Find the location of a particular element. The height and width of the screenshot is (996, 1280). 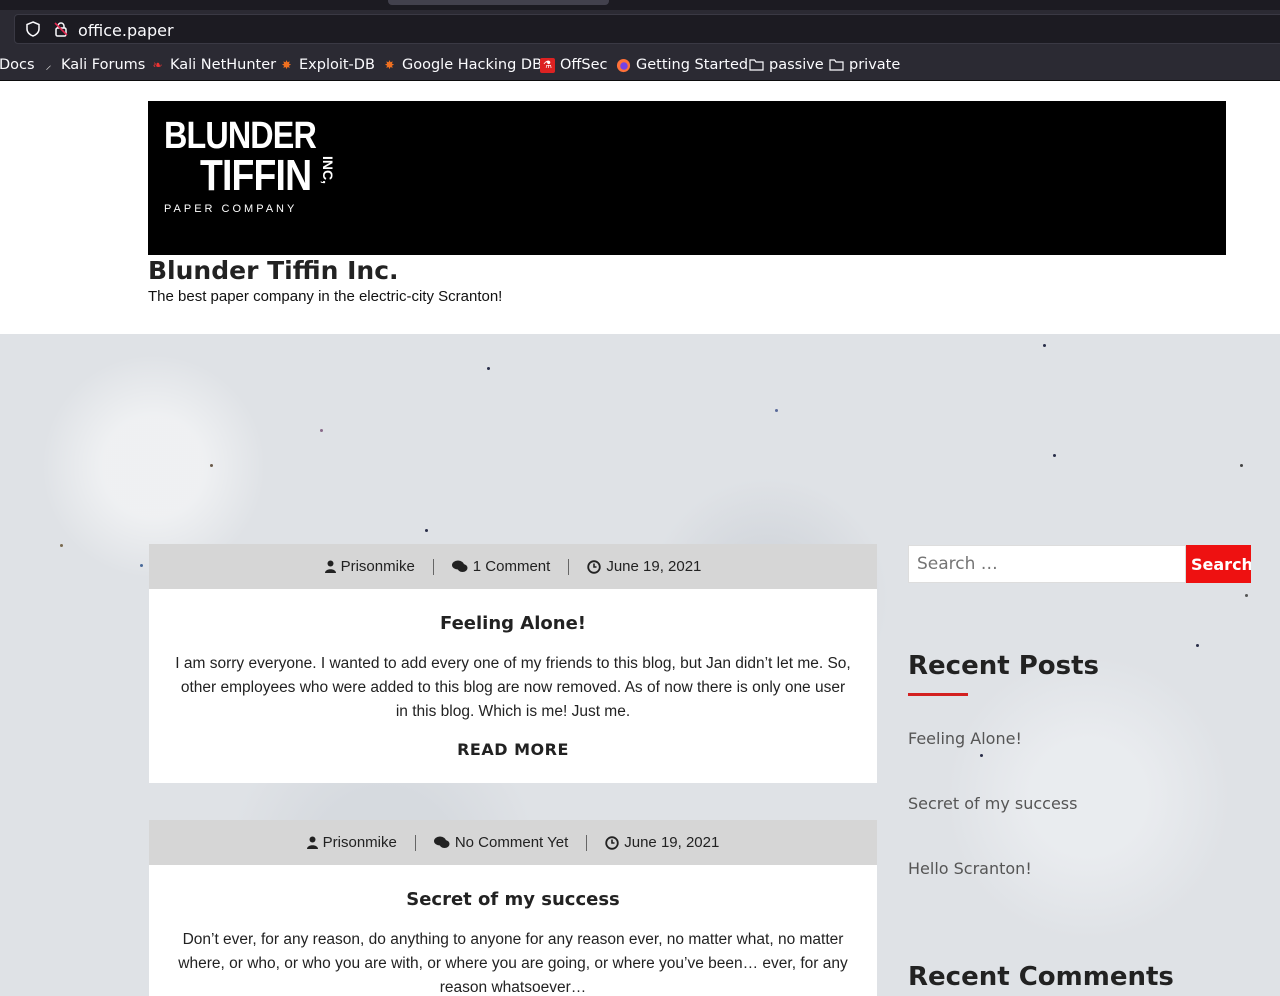

bookmark-folder-passive: passive is located at coordinates (786, 65).